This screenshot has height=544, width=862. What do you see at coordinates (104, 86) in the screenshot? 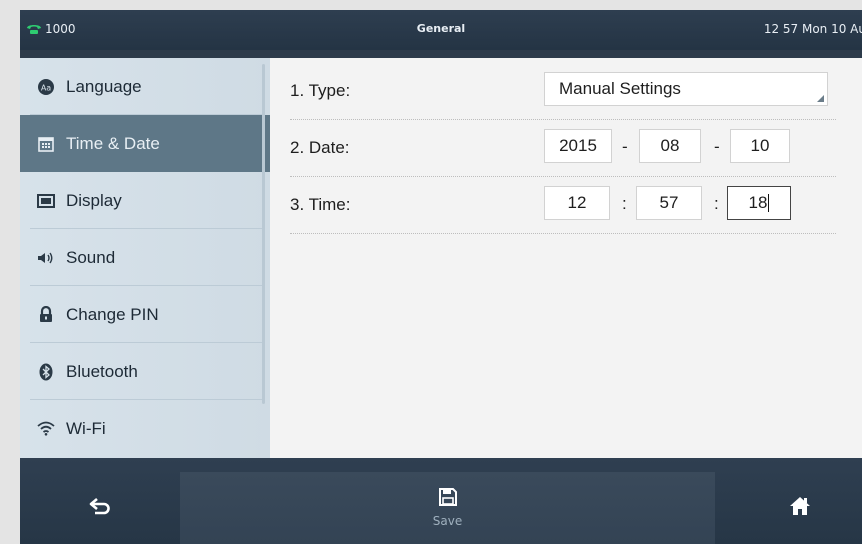
I see `sidebar-item-label: Language` at bounding box center [104, 86].